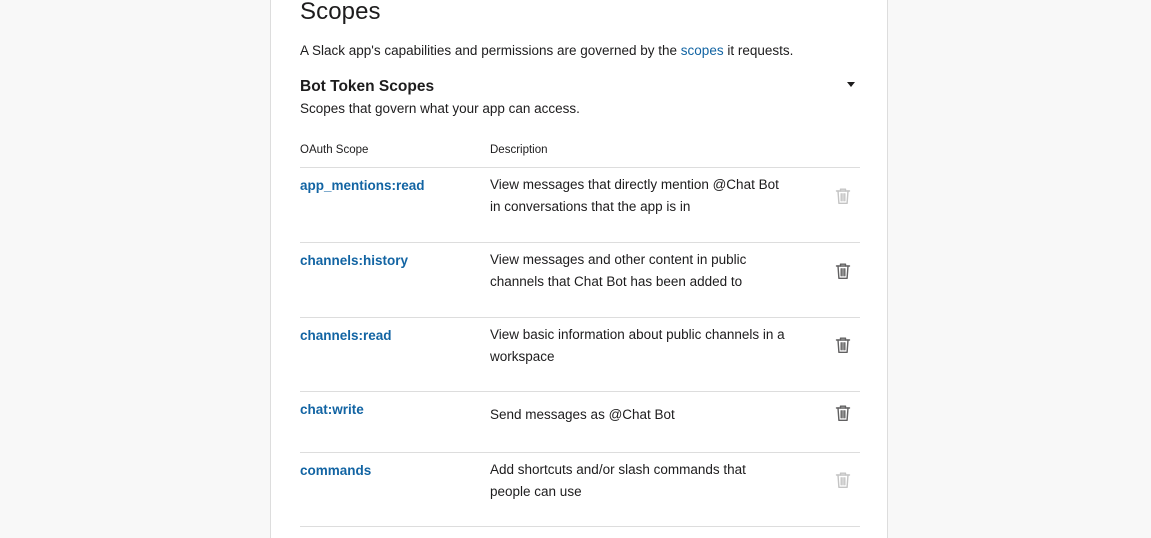  What do you see at coordinates (335, 471) in the screenshot?
I see `scope-name-link: commands` at bounding box center [335, 471].